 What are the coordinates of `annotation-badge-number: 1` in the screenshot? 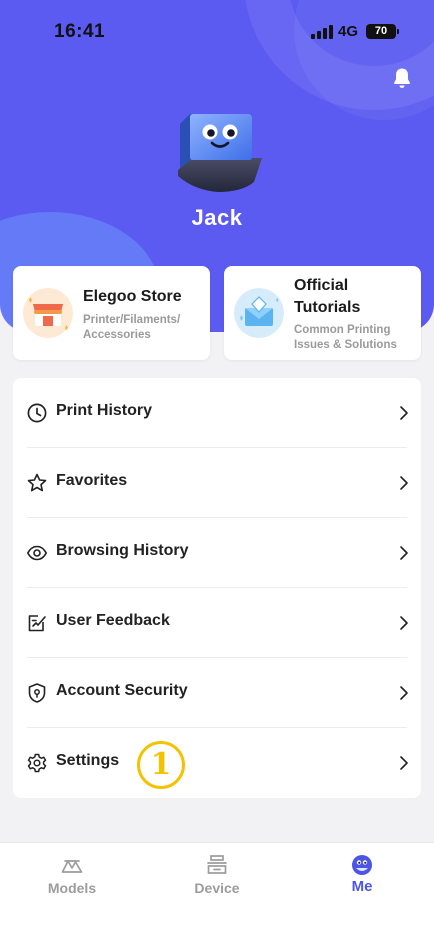 It's located at (161, 764).